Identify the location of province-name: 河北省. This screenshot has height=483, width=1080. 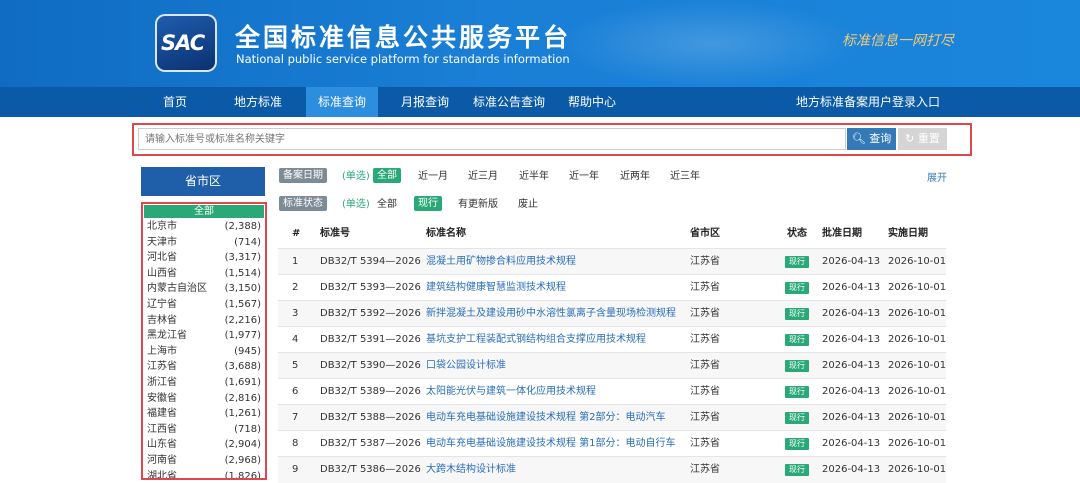
(162, 258).